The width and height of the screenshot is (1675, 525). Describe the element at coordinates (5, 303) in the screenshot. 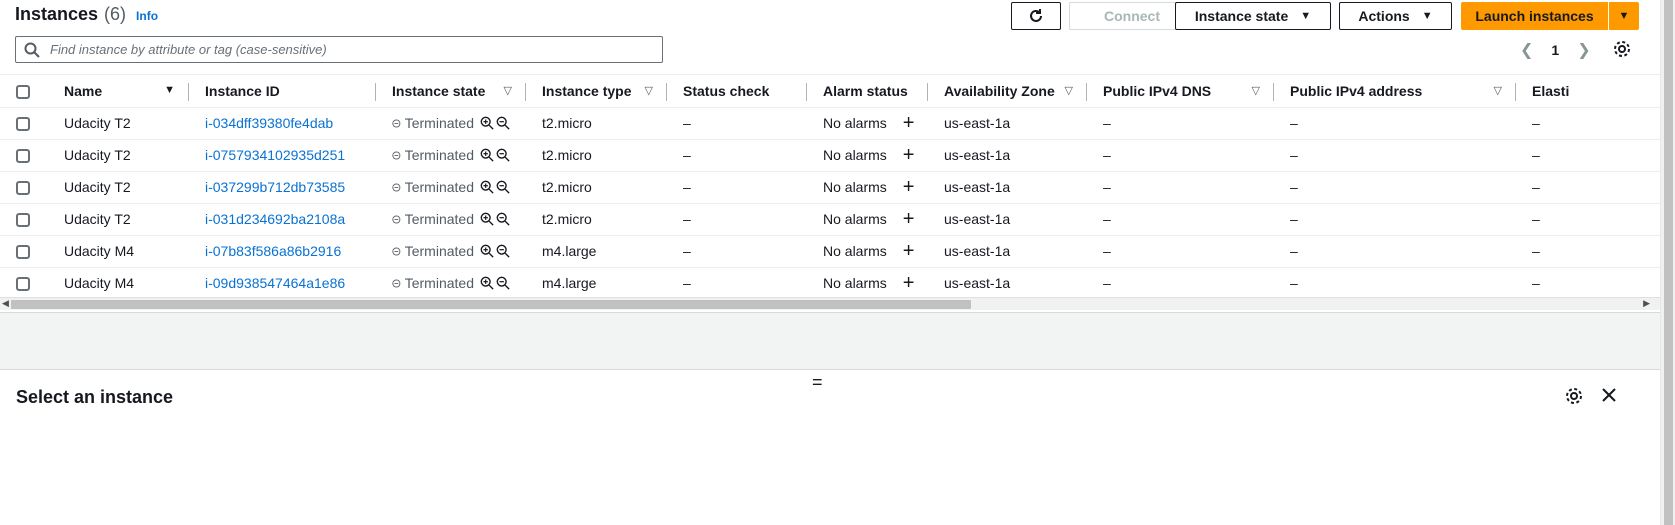

I see `scroll-left-icon: ◀` at that location.